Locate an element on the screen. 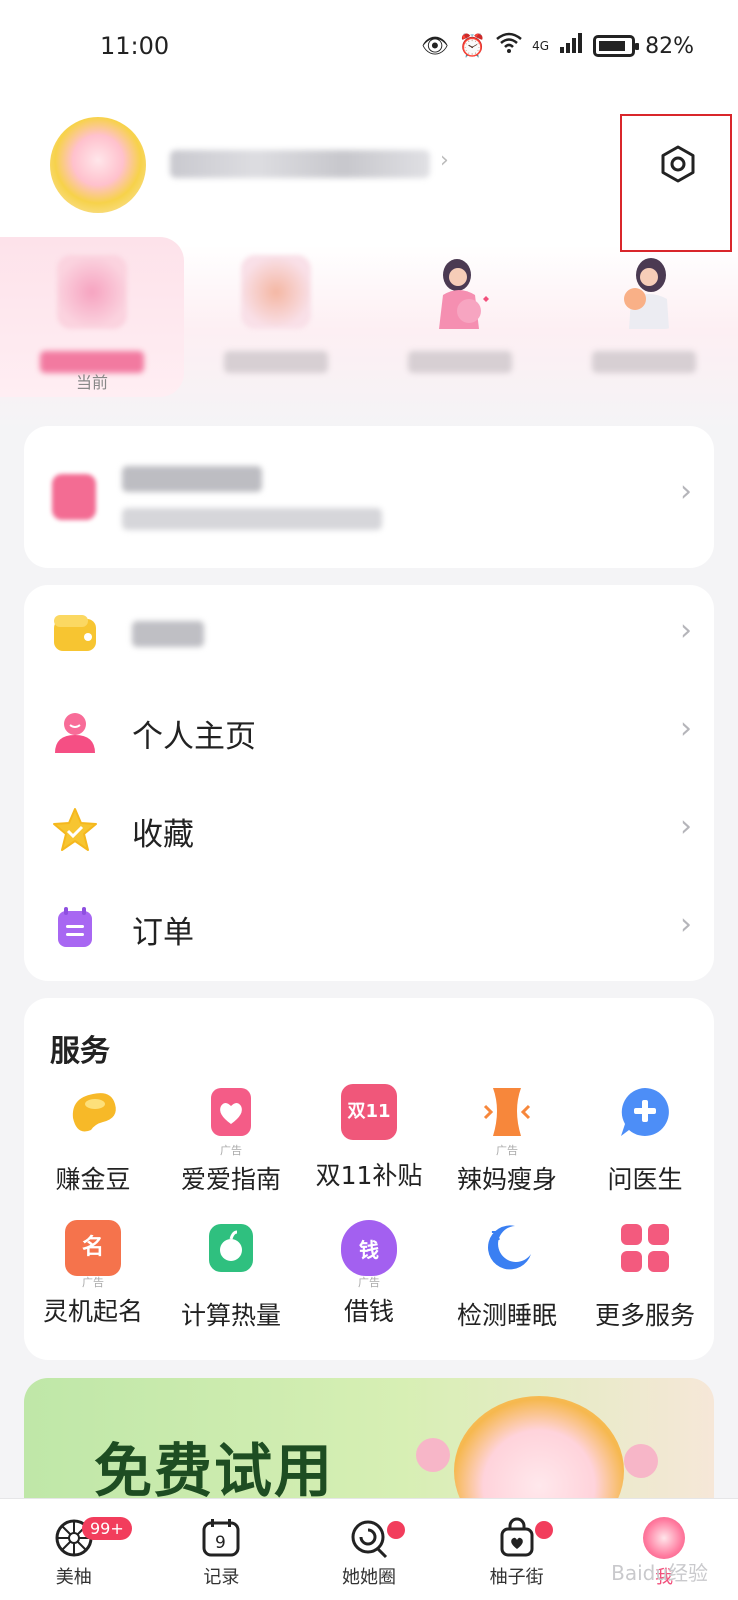 Image resolution: width=738 pixels, height=1600 pixels. mother-baby-icon is located at coordinates (646, 293).